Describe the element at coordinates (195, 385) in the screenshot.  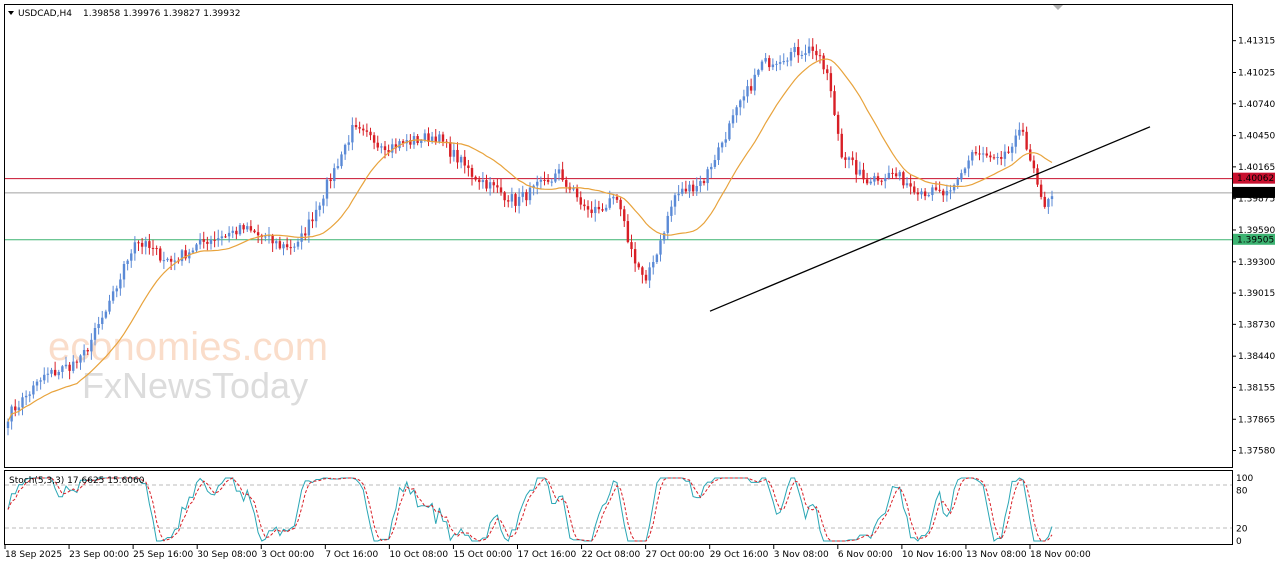
I see `watermark-fxnewstoday: FxNewsToday` at that location.